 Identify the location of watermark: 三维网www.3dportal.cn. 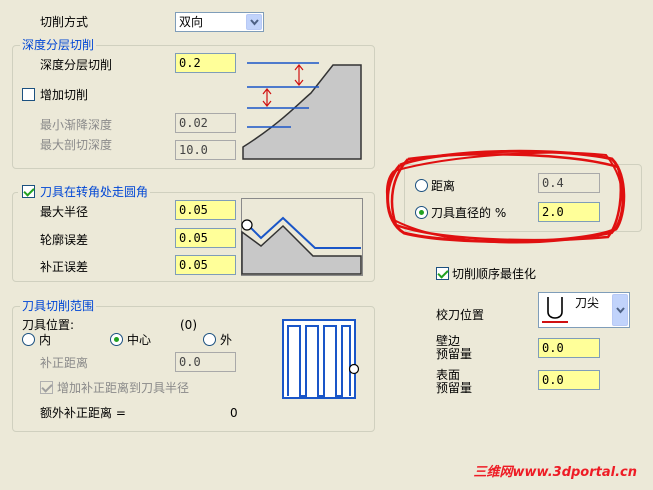
(555, 472).